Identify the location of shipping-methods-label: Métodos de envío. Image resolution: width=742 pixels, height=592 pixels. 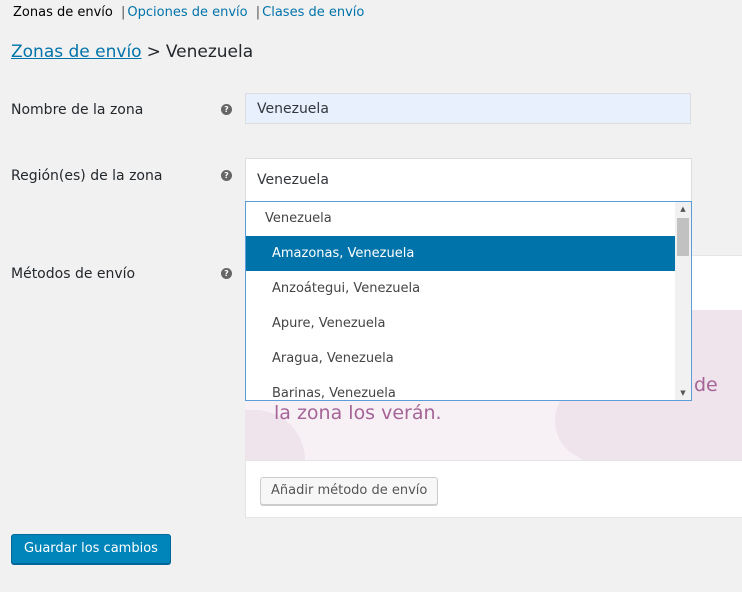
(73, 274).